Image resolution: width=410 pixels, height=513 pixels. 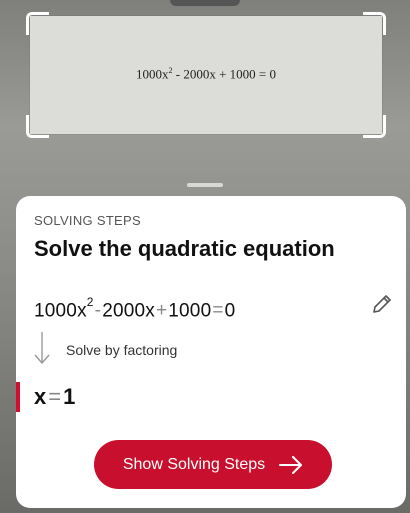 I want to click on equals-sign: =, so click(x=218, y=311).